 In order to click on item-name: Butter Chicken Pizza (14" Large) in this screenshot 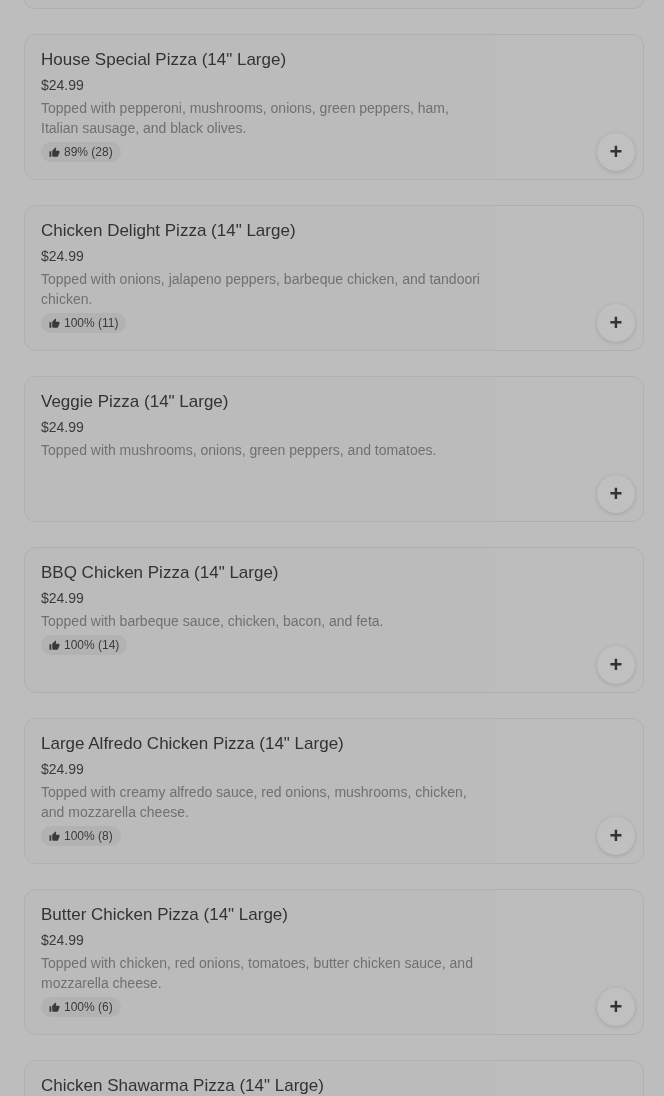, I will do `click(164, 915)`.